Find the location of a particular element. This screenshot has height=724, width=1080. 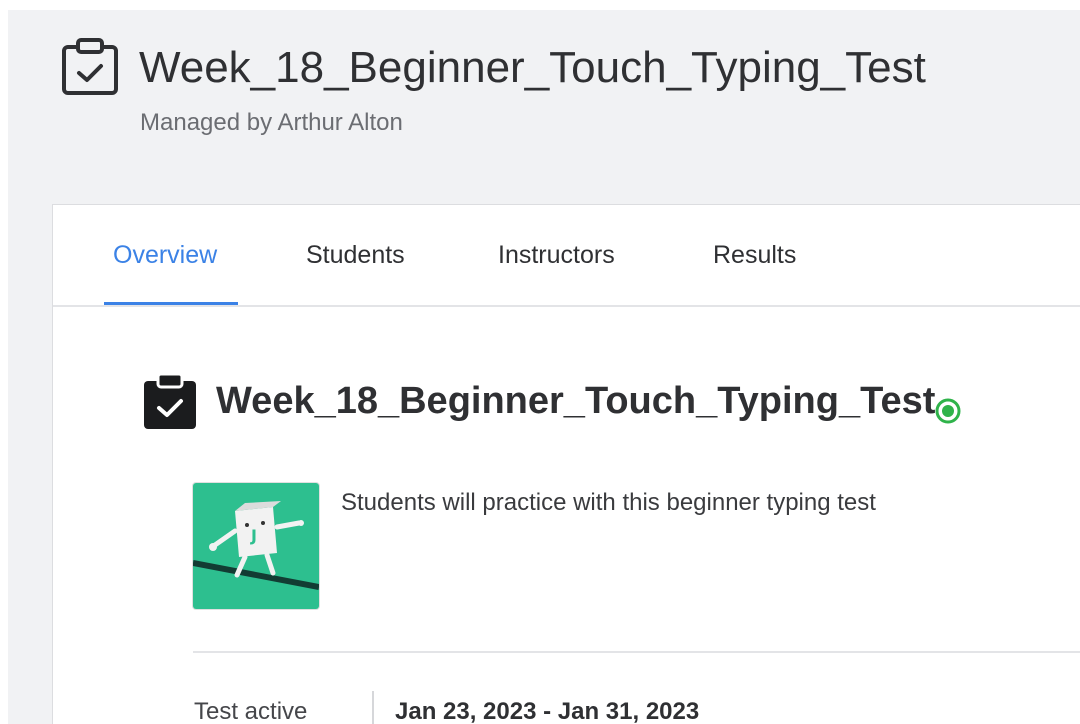

test-active-label: Test active is located at coordinates (251, 711).